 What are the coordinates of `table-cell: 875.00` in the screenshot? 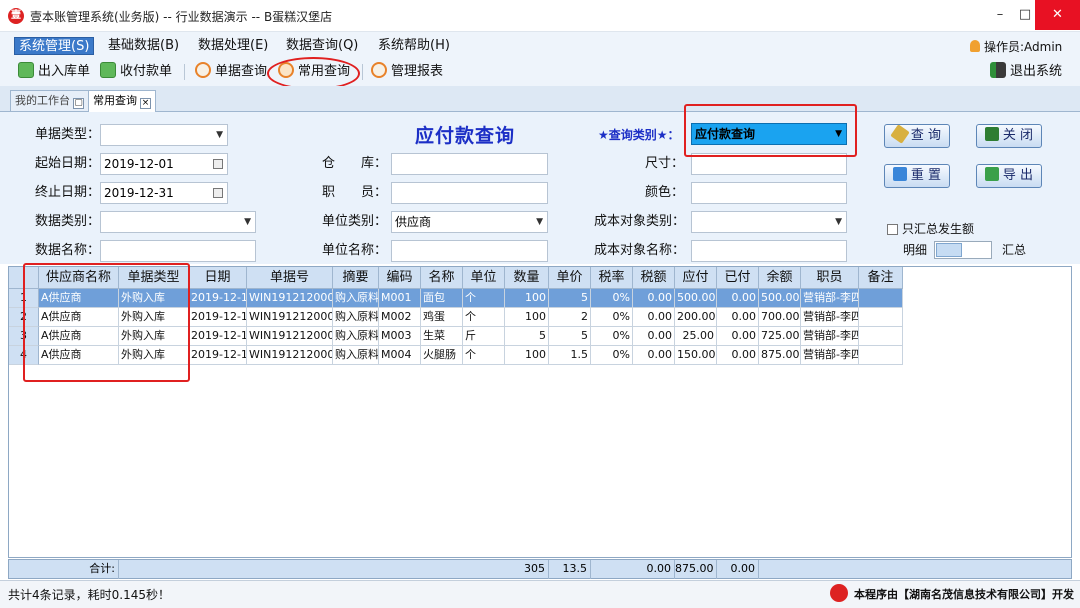 It's located at (780, 355).